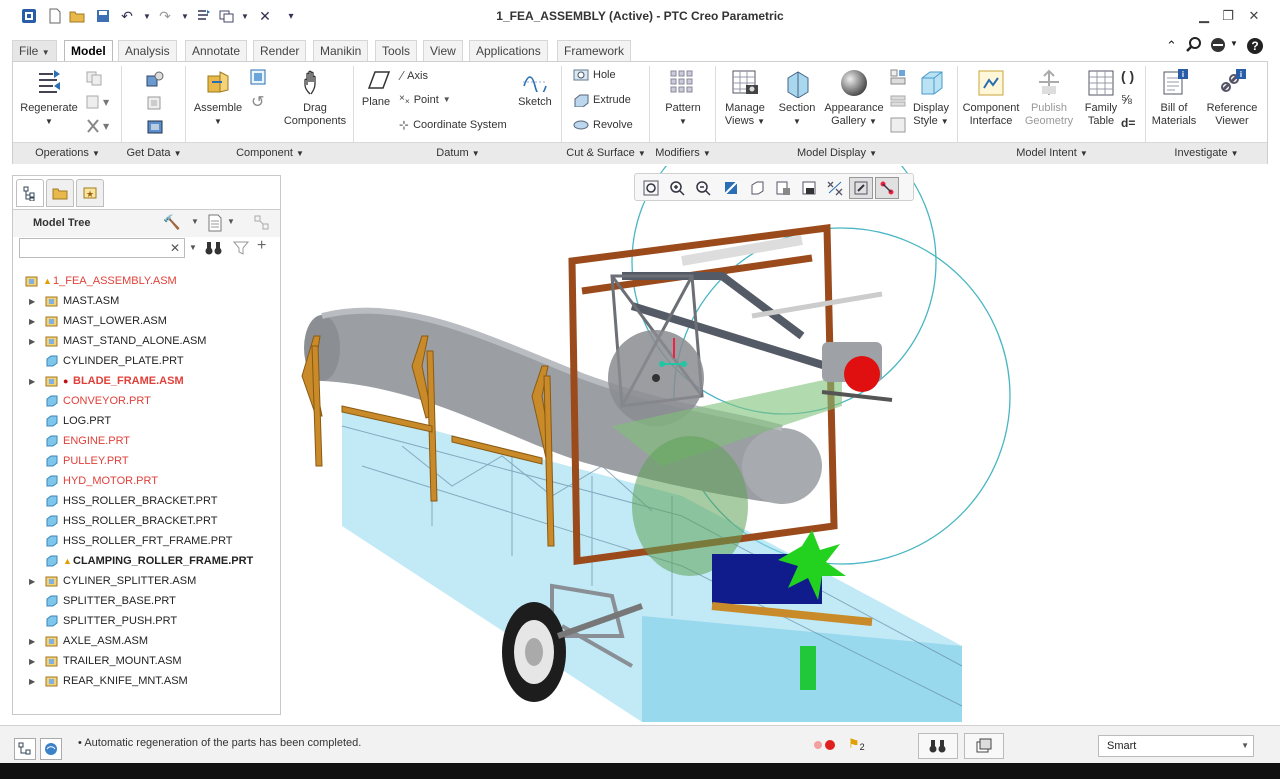 The image size is (1280, 779). I want to click on tree-item: CYLINDER_PLATE.PRT, so click(143, 361).